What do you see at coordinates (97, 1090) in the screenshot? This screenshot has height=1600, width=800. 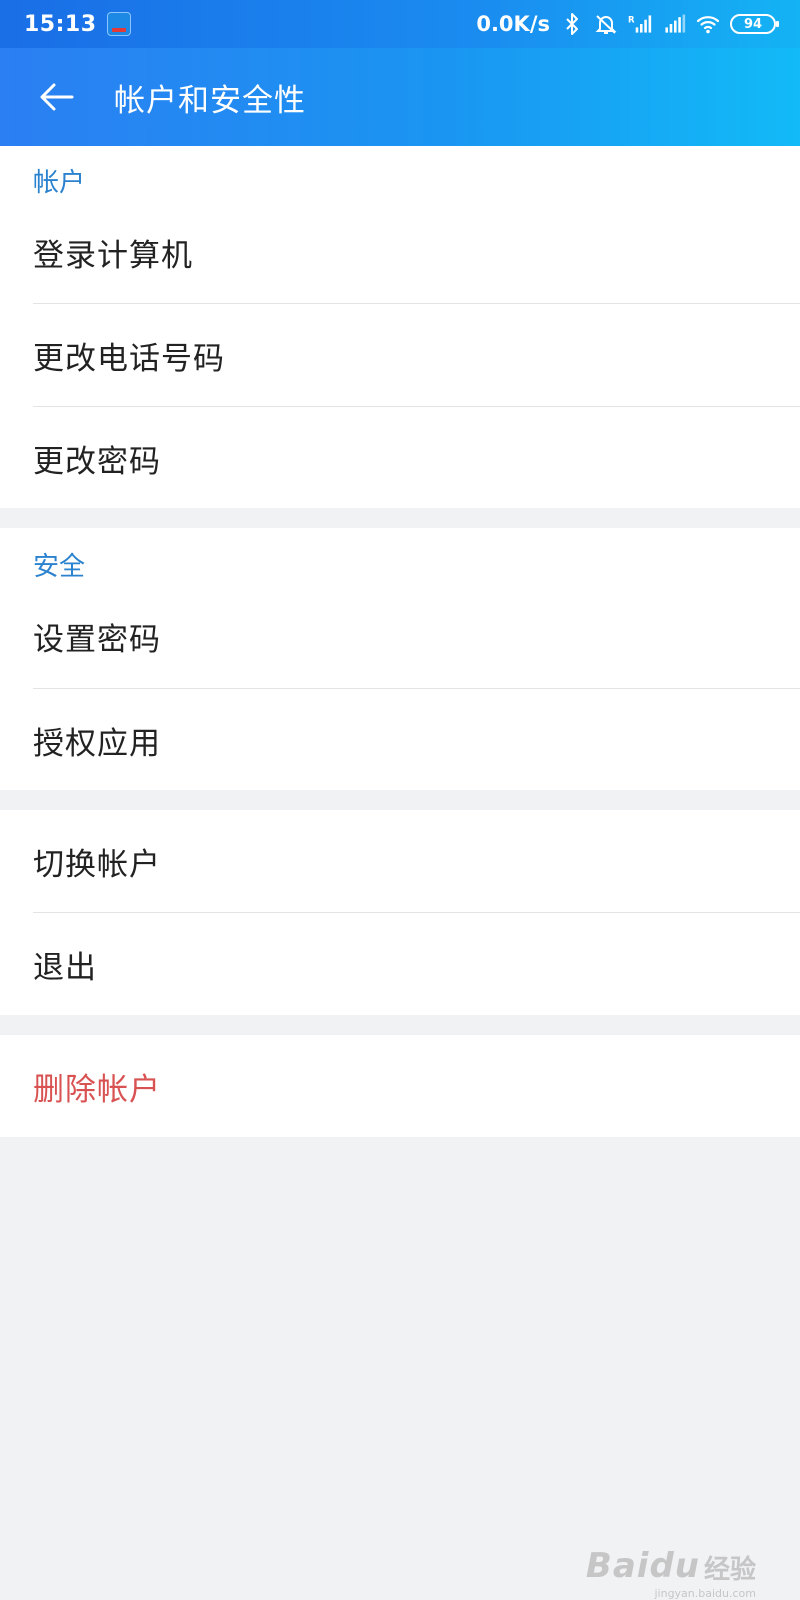 I see `menu-item-label: 删除帐户` at bounding box center [97, 1090].